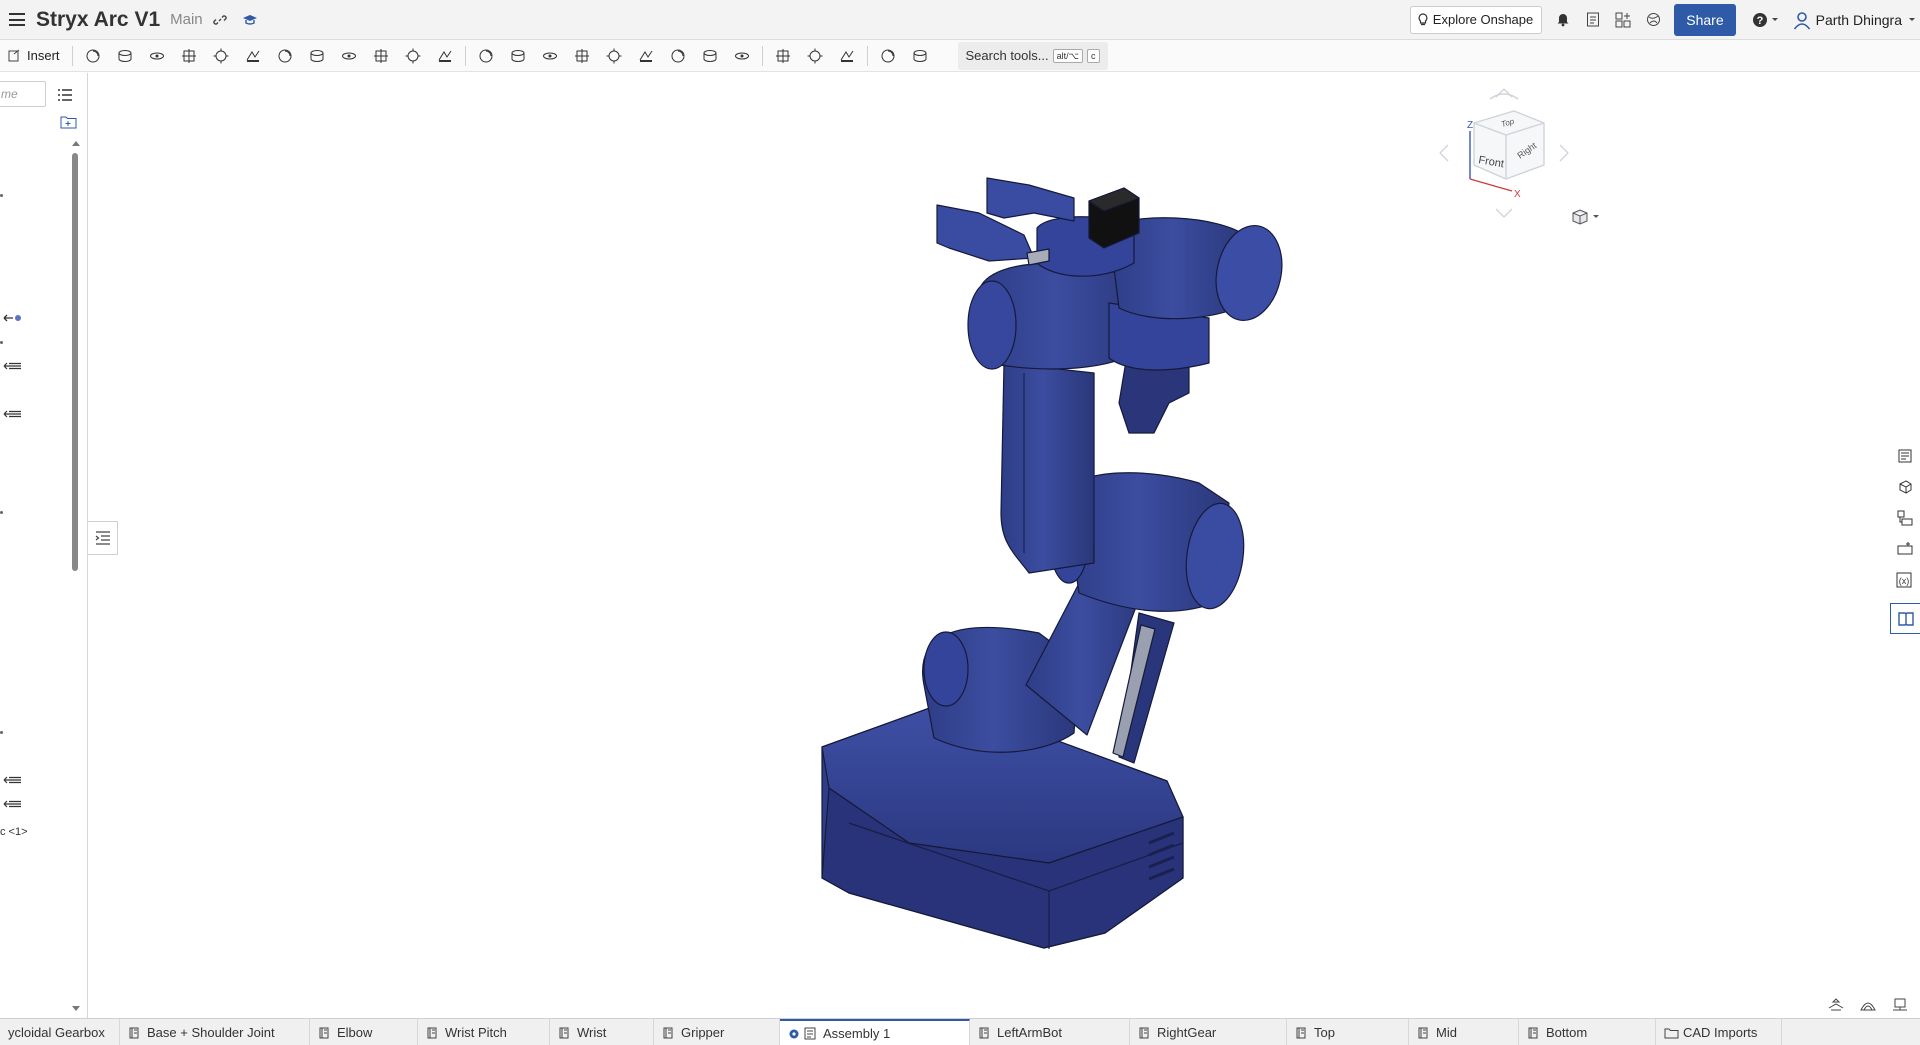  Describe the element at coordinates (1504, 213) in the screenshot. I see `view-cube-arrow-down-icon` at that location.